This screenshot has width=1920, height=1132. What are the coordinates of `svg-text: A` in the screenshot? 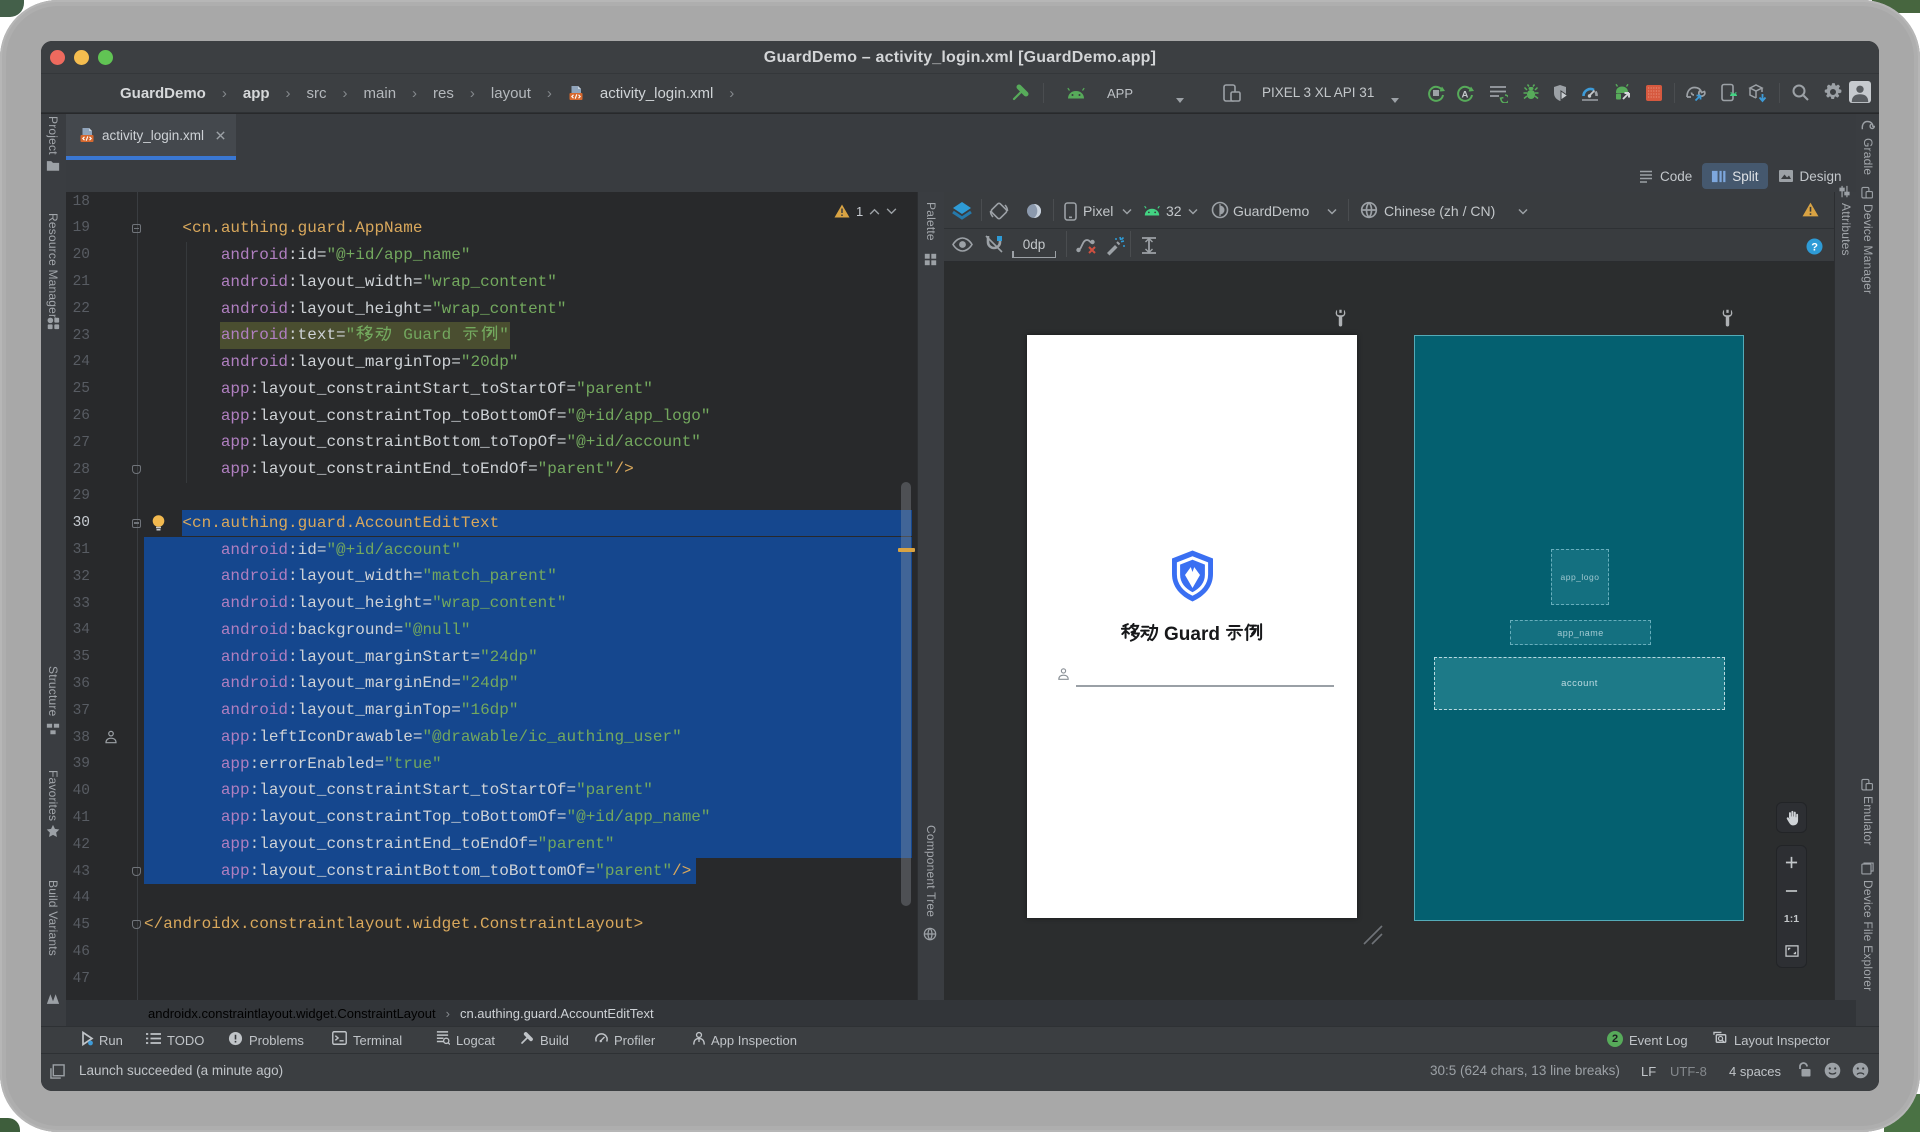 It's located at (1465, 95).